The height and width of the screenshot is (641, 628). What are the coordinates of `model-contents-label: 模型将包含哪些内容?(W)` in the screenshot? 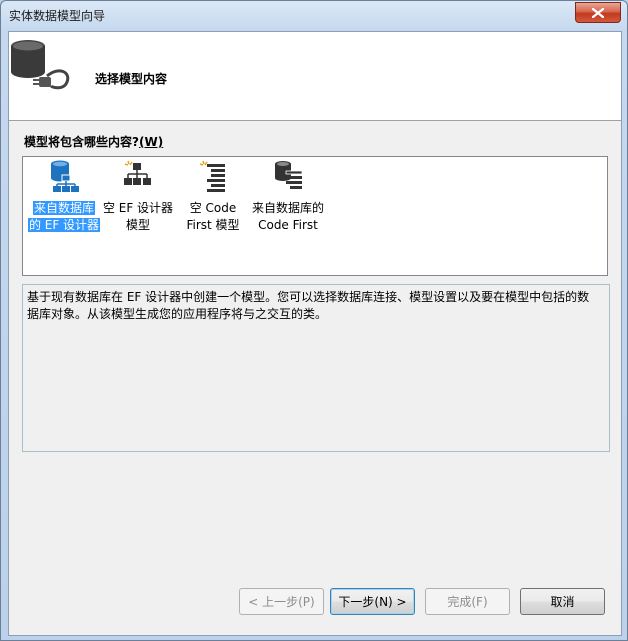 It's located at (93, 141).